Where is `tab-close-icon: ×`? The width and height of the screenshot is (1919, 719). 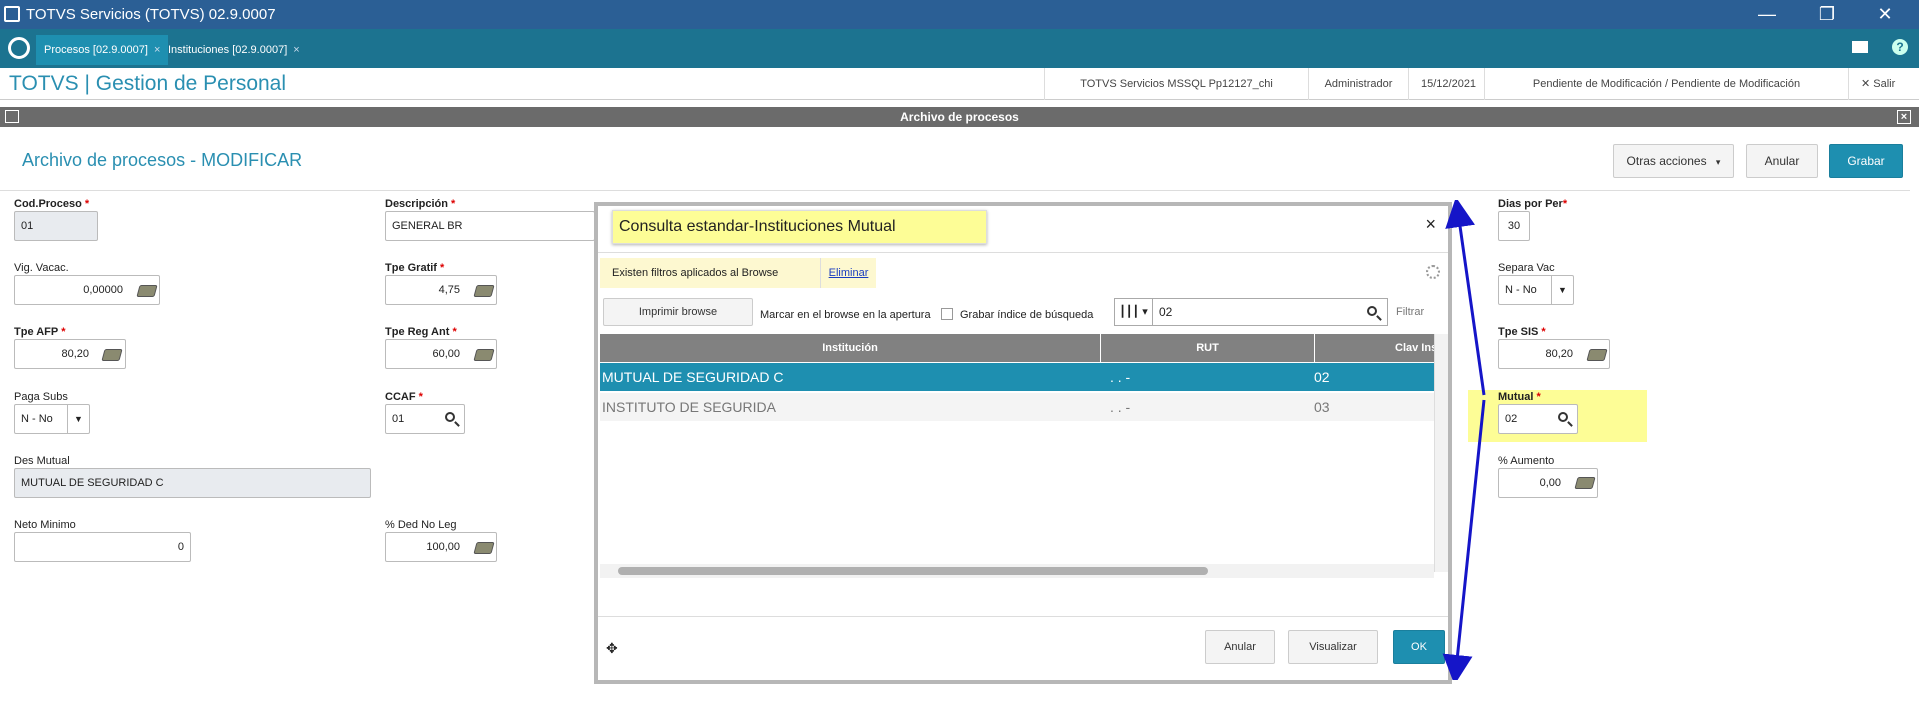
tab-close-icon: × is located at coordinates (296, 50).